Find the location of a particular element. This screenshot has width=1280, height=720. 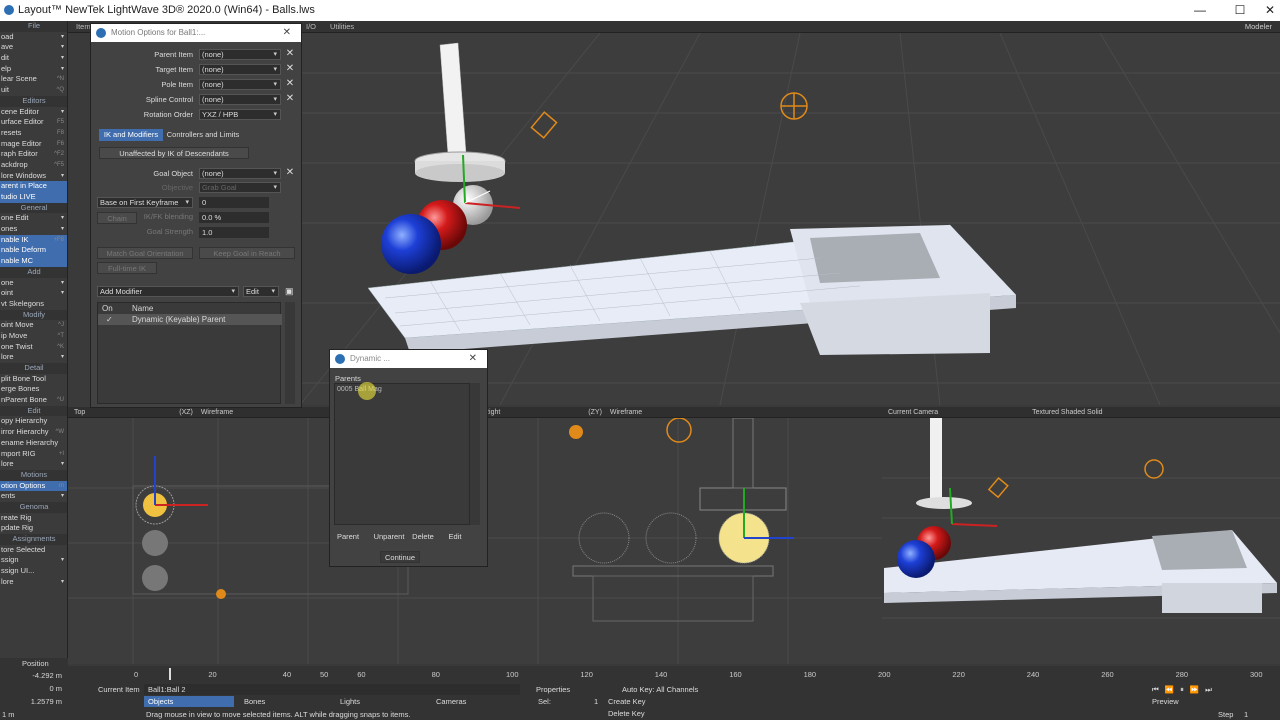

current-item-select: Ball1:Ball 2 is located at coordinates (332, 689).